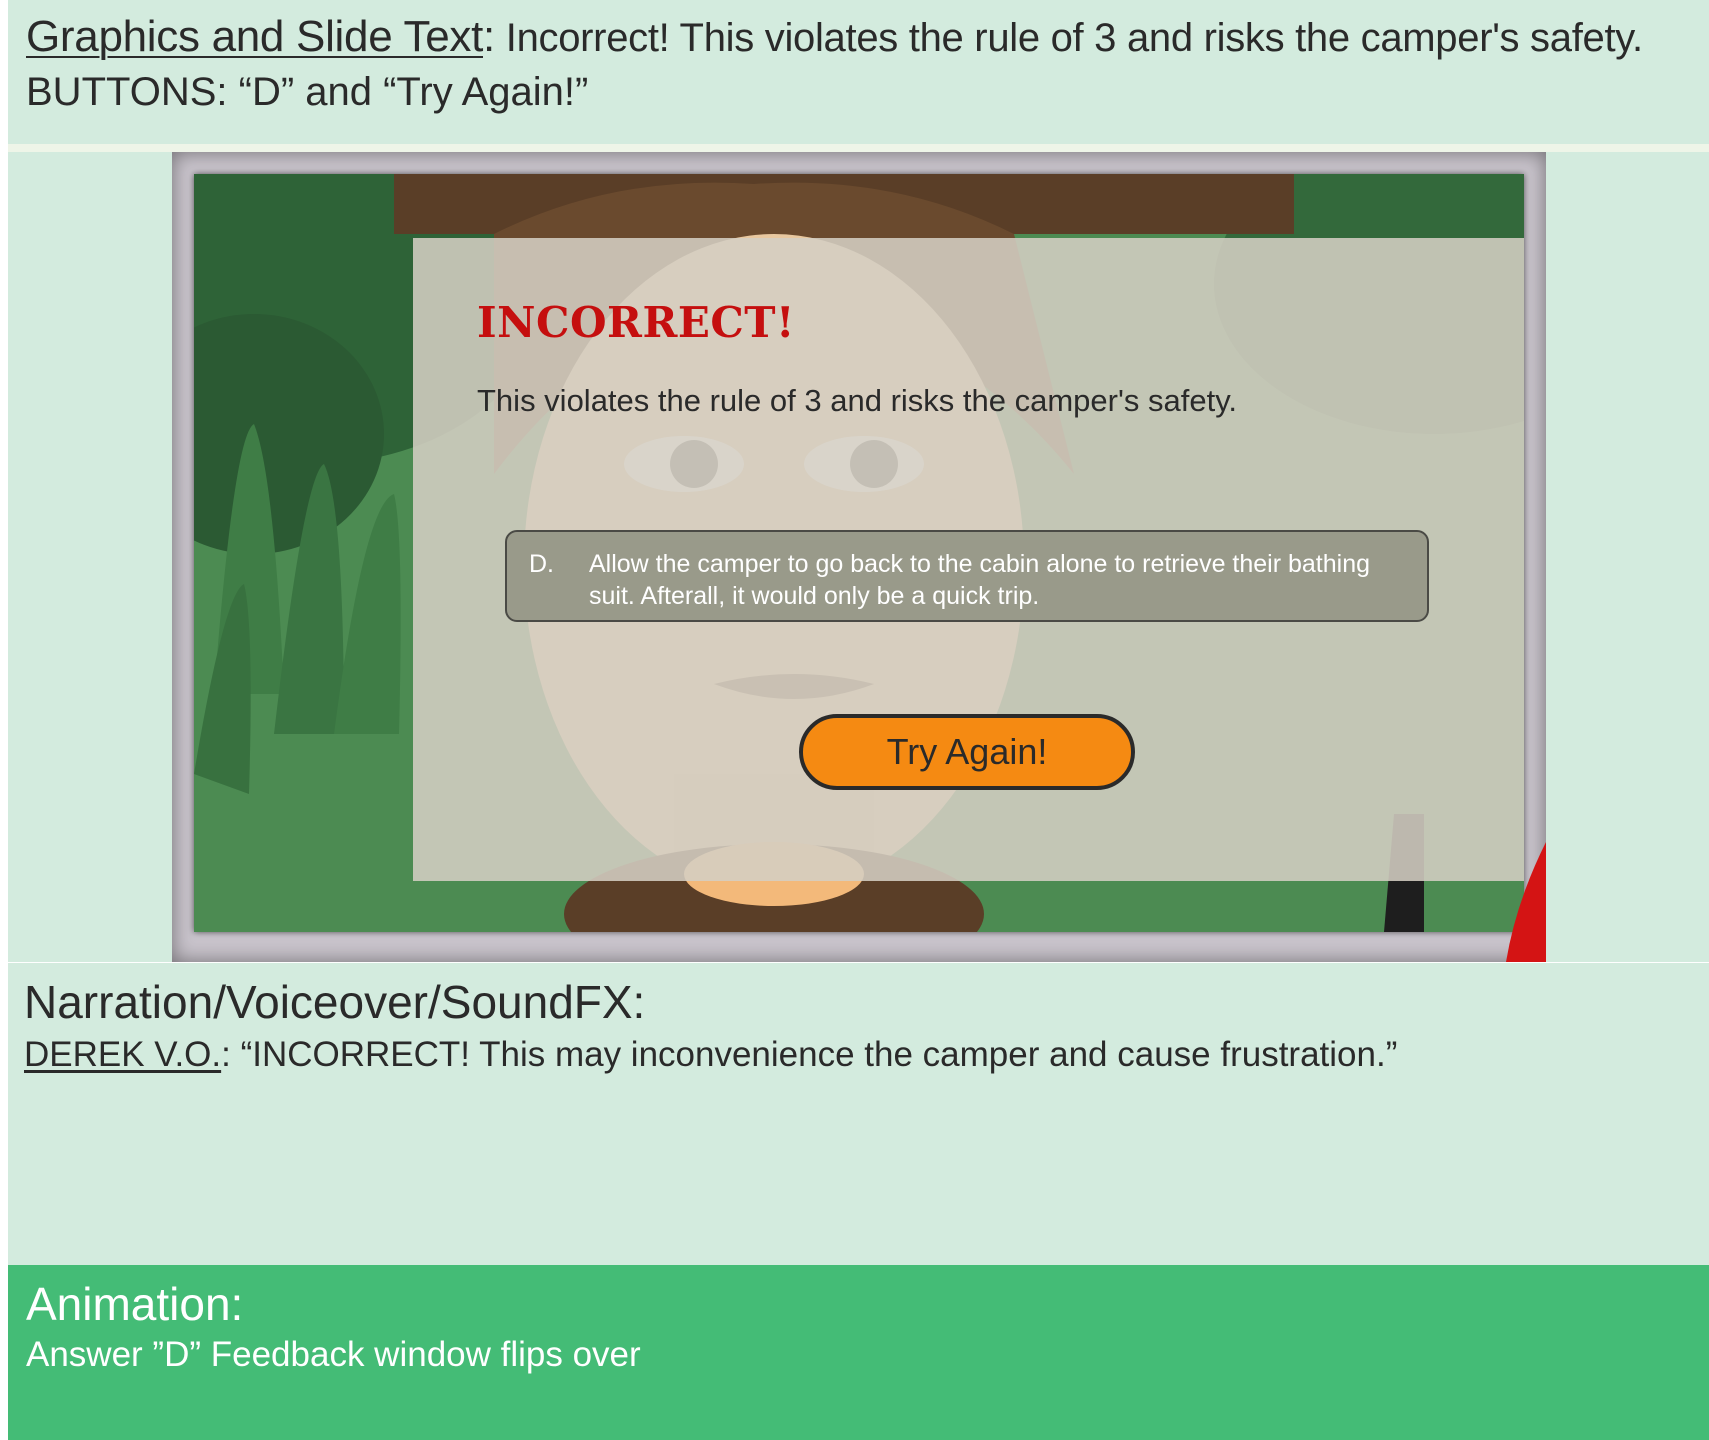 The height and width of the screenshot is (1440, 1709). What do you see at coordinates (636, 322) in the screenshot?
I see `feedback-title: INCORRECT!` at bounding box center [636, 322].